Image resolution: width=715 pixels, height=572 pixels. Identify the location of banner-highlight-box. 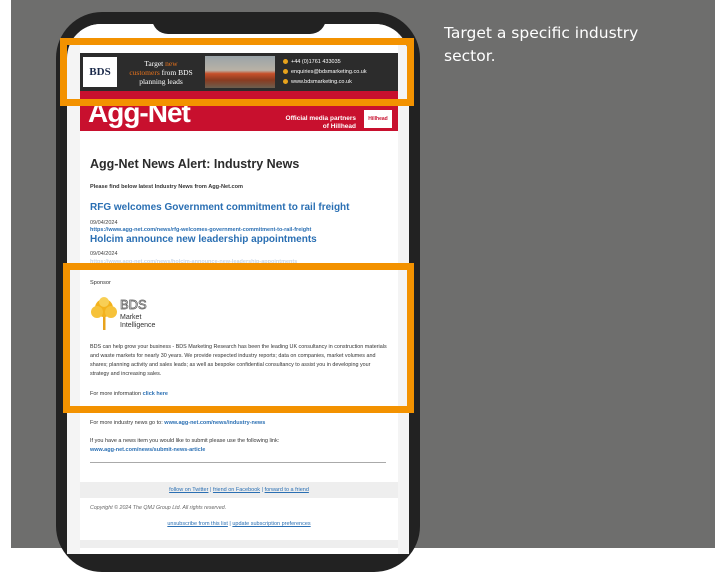
(237, 72).